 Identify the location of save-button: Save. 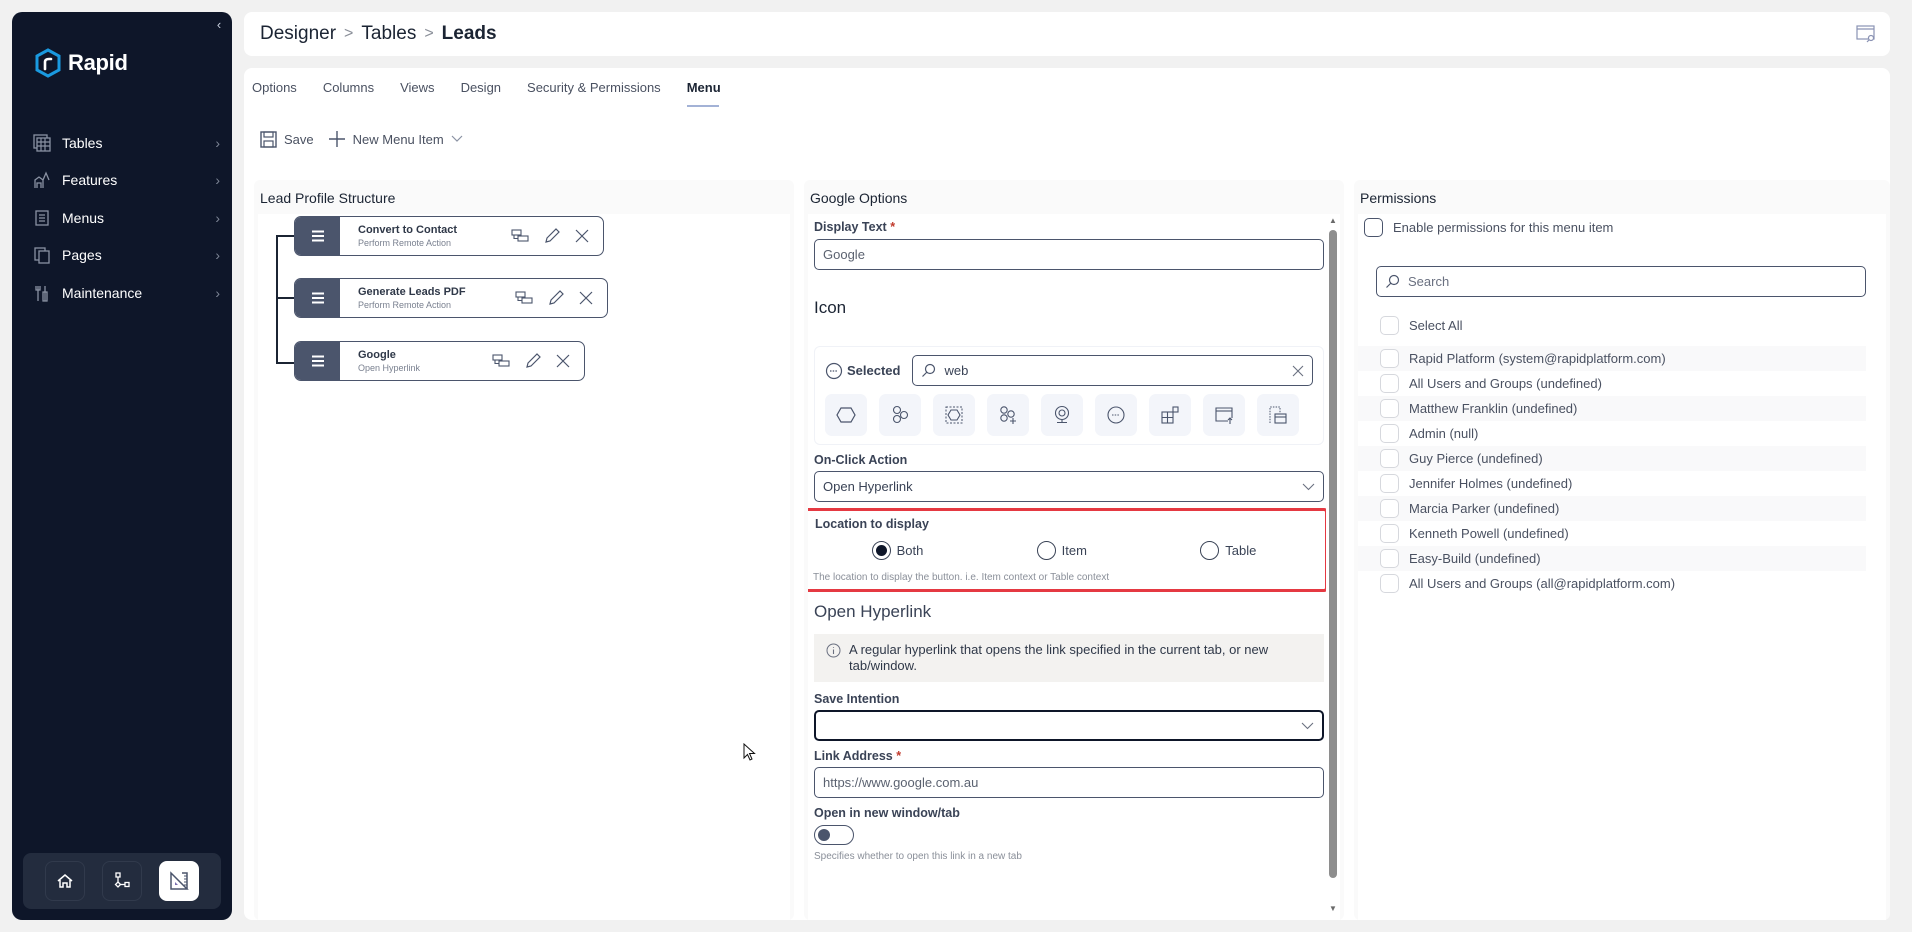
(287, 139).